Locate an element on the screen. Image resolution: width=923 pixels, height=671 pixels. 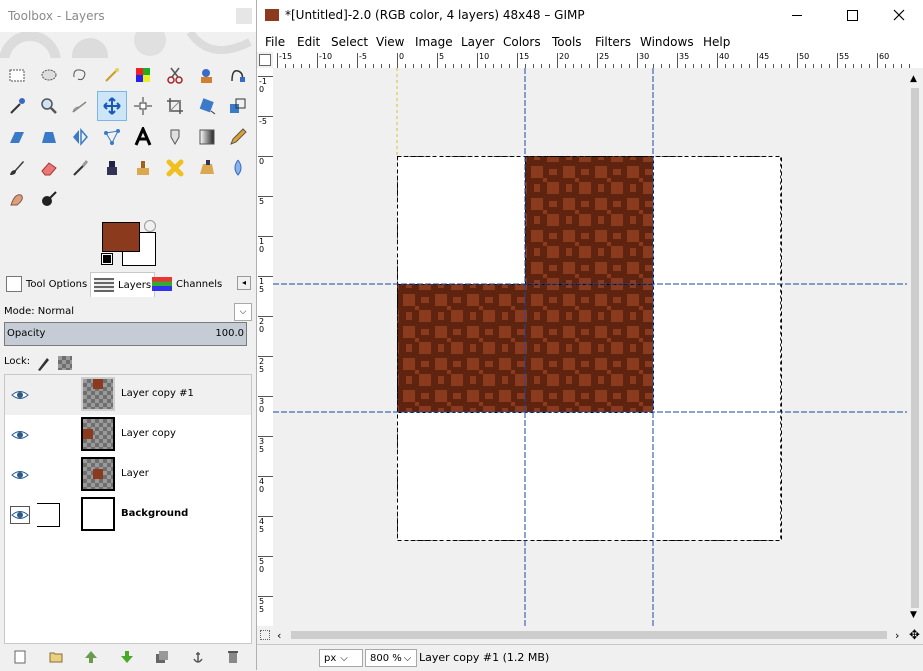
configure-tab-icon: ◂ is located at coordinates (244, 283).